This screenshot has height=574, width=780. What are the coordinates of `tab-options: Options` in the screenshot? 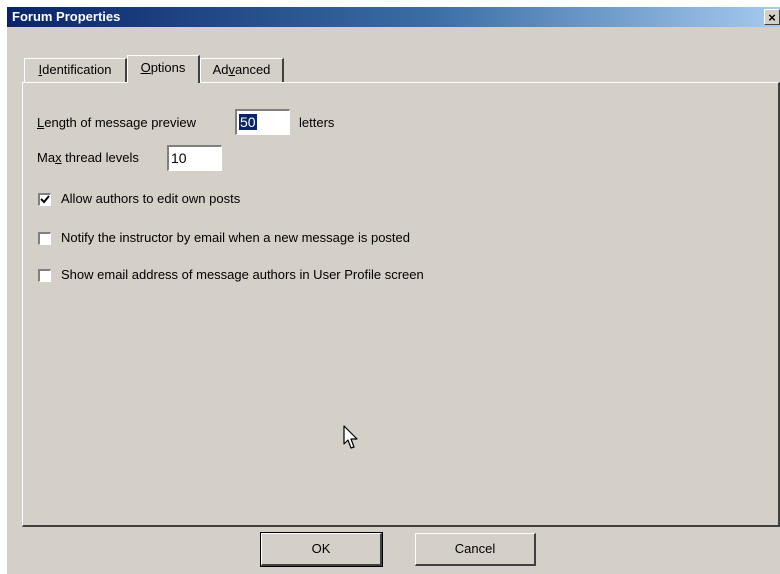 It's located at (163, 69).